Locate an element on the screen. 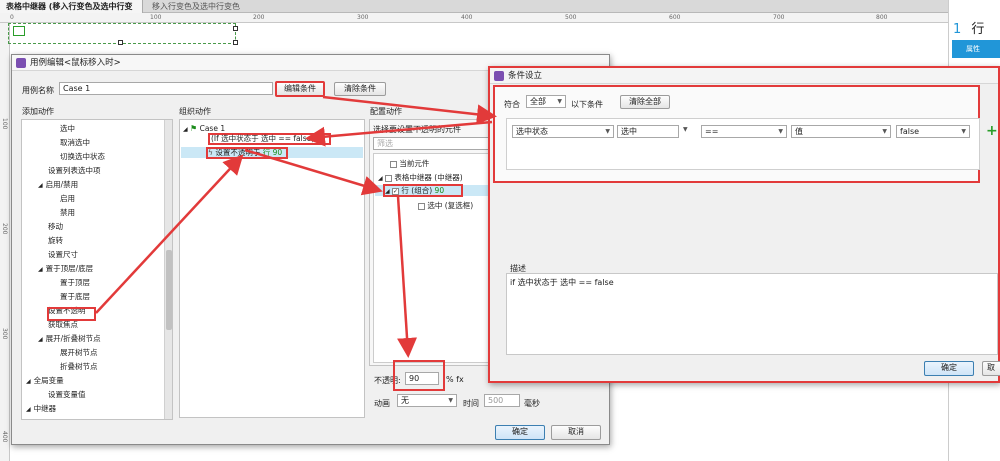  arrow-to-condition-node is located at coordinates (399, 133).